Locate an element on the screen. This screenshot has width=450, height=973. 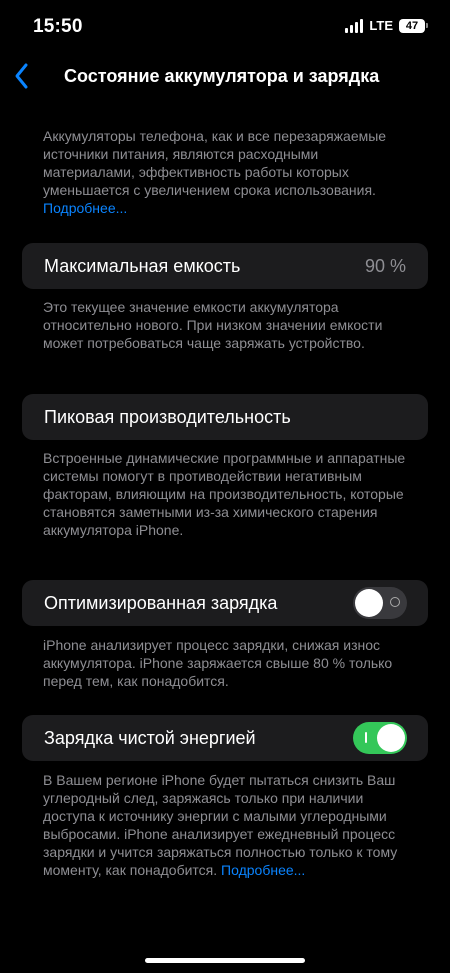
back-button is located at coordinates (24, 76).